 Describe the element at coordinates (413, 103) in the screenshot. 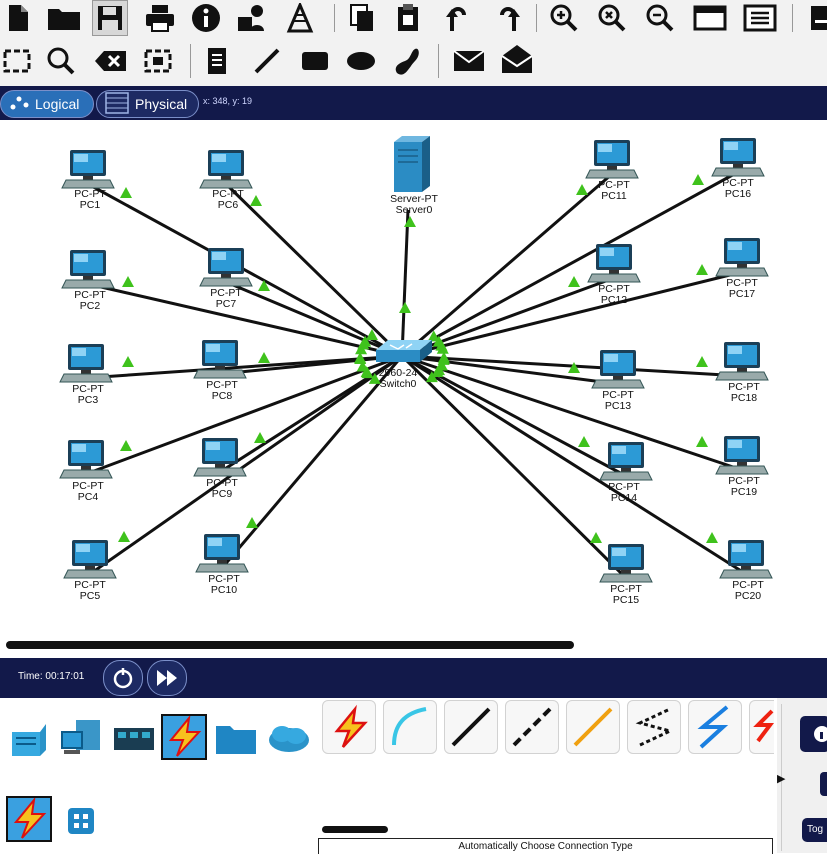

I see `workspace-mode-bar: Logical Physical` at that location.